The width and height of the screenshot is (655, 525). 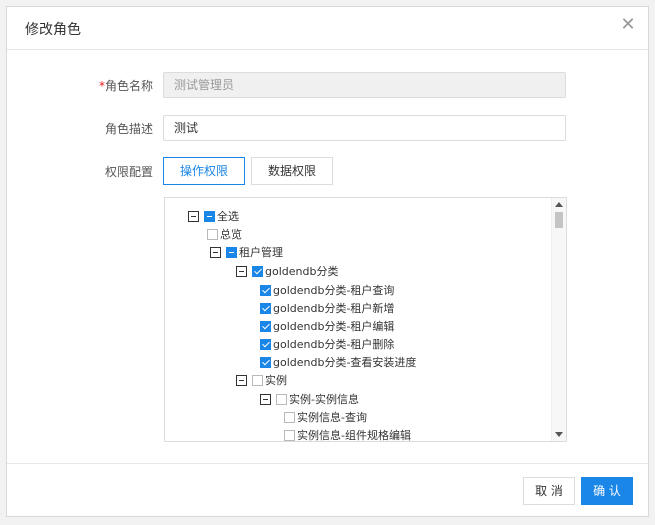 I want to click on tree-node-label: goldendb分类-租户新增, so click(x=334, y=308).